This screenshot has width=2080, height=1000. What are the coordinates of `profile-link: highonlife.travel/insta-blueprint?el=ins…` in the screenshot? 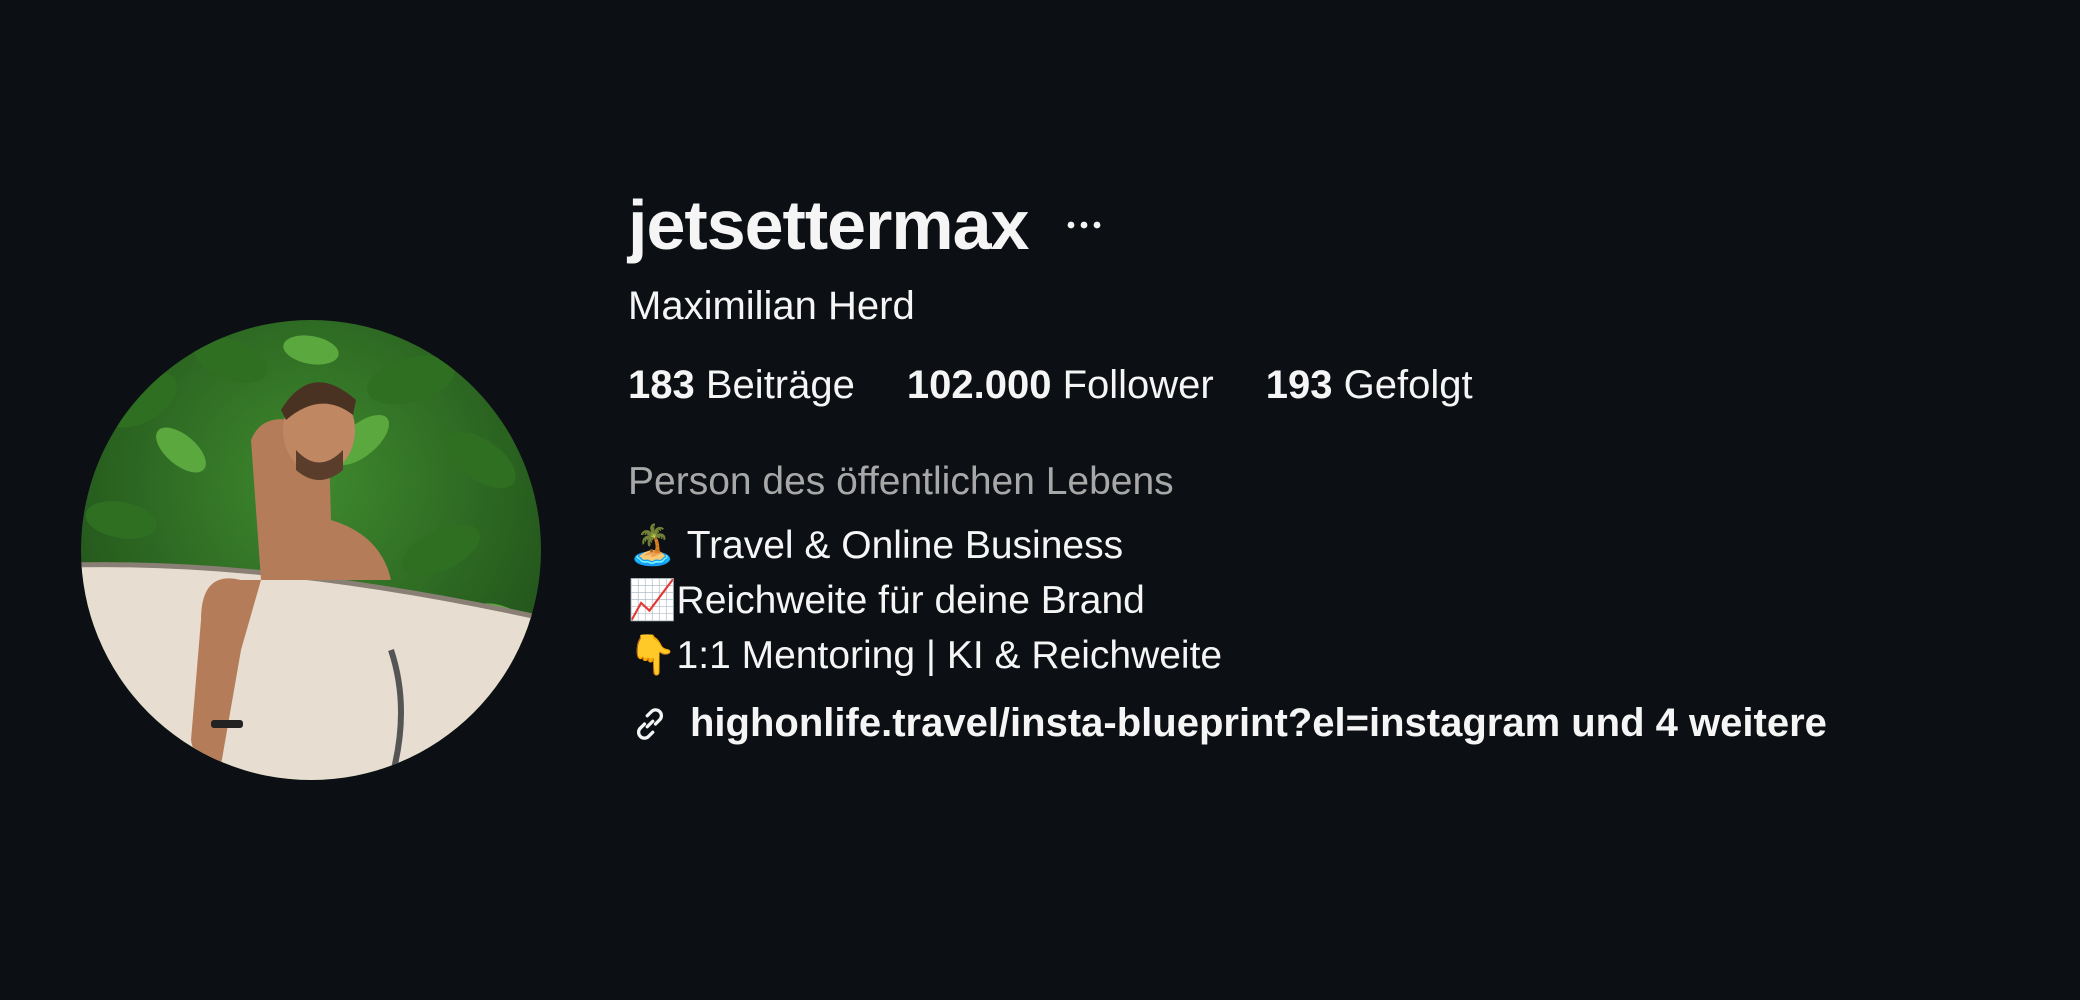 It's located at (1328, 723).